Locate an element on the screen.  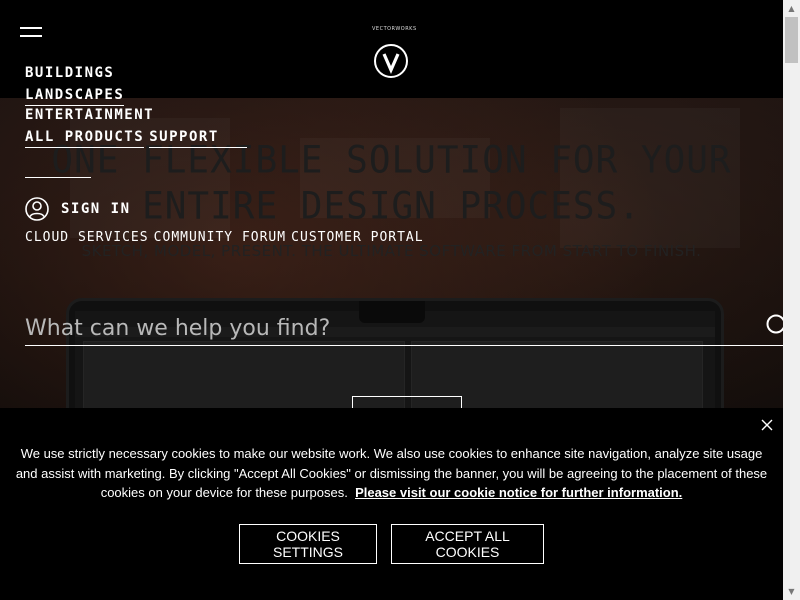
scrollbar-thumb is located at coordinates (791, 40).